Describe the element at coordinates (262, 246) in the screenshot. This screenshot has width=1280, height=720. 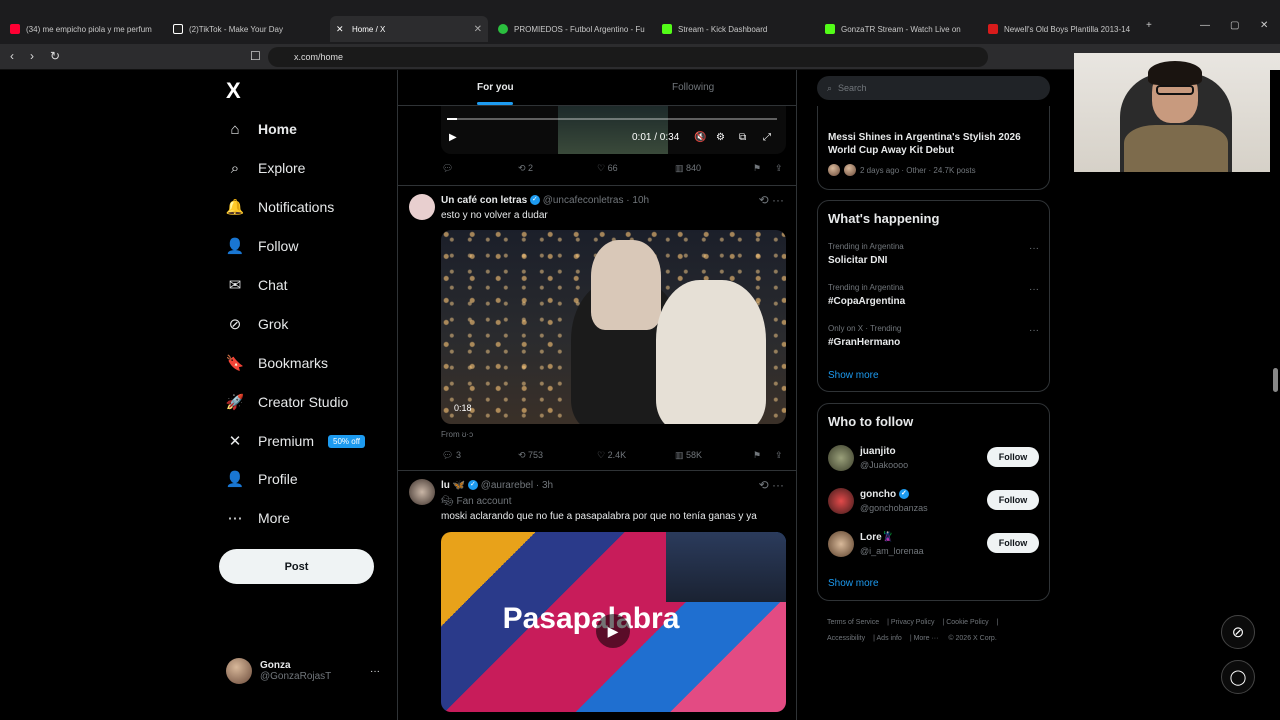
I see `sidebar-item-follow: 👤 Follow` at that location.